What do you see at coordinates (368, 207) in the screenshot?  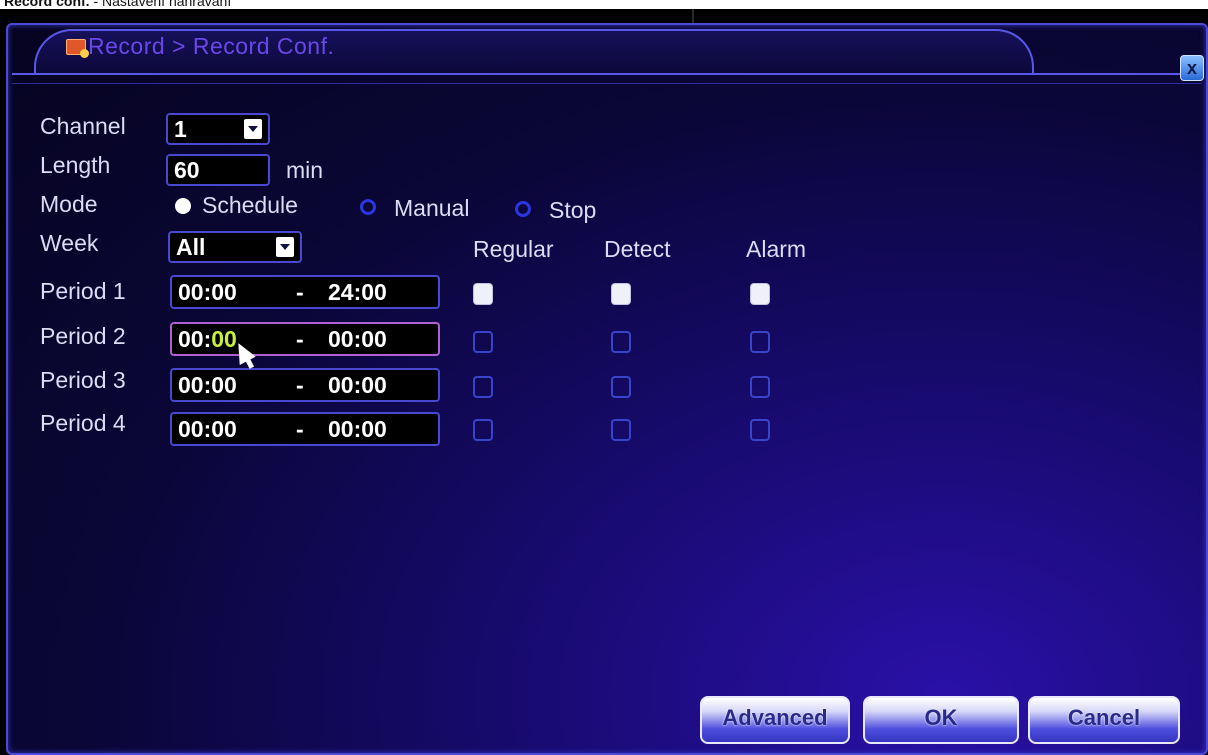 I see `radio-manual` at bounding box center [368, 207].